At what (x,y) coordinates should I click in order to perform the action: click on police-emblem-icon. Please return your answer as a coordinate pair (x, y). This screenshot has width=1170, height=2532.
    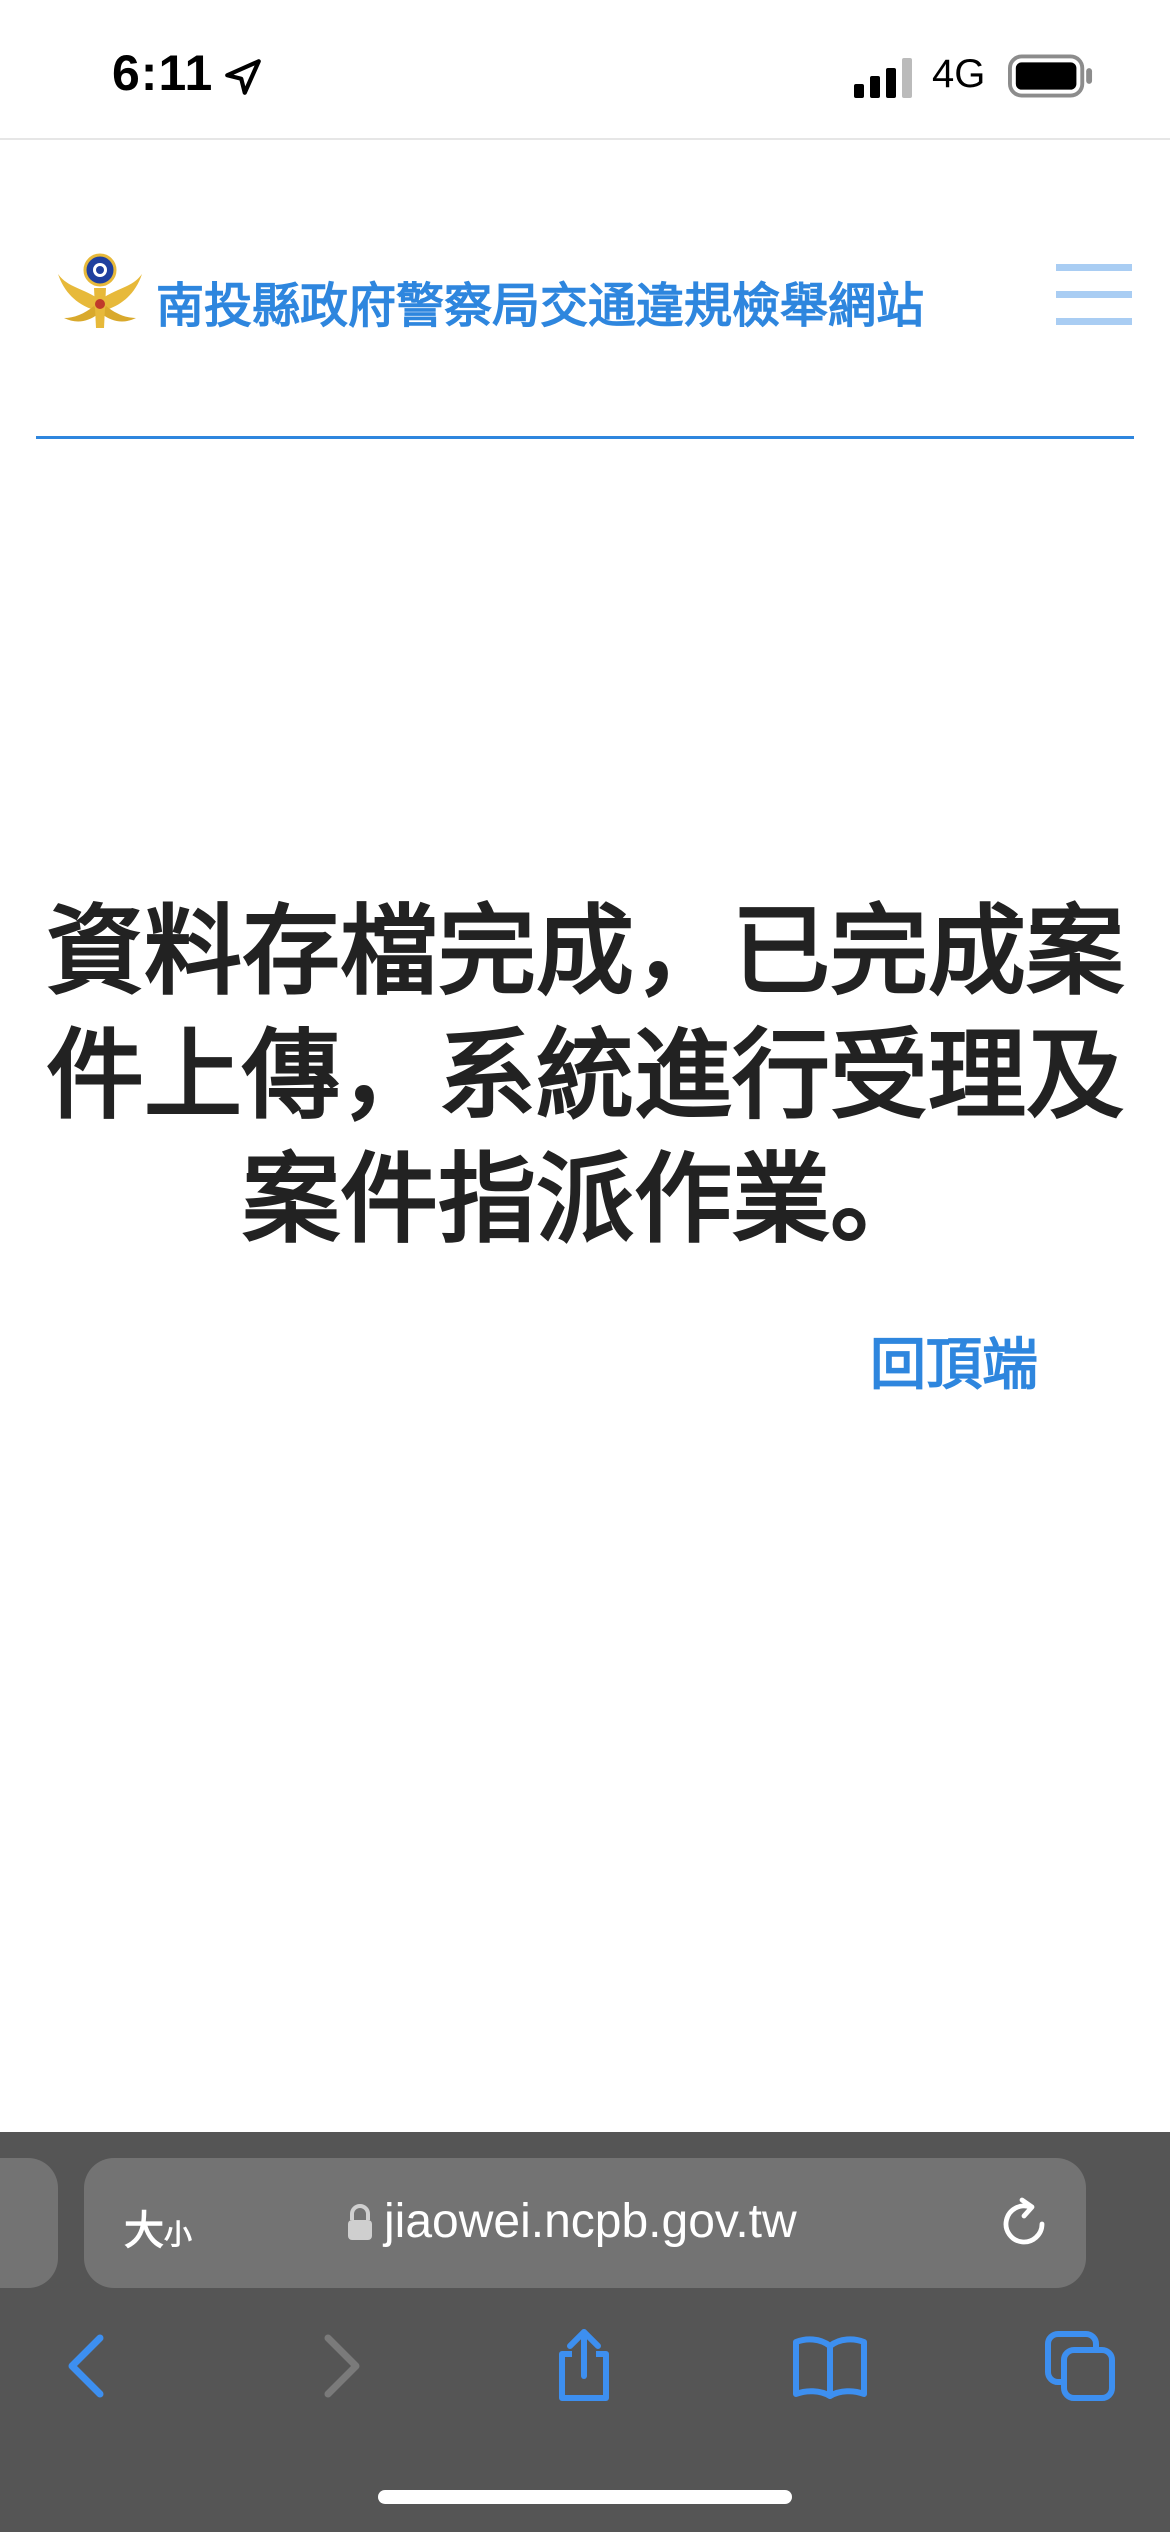
    Looking at the image, I should click on (100, 294).